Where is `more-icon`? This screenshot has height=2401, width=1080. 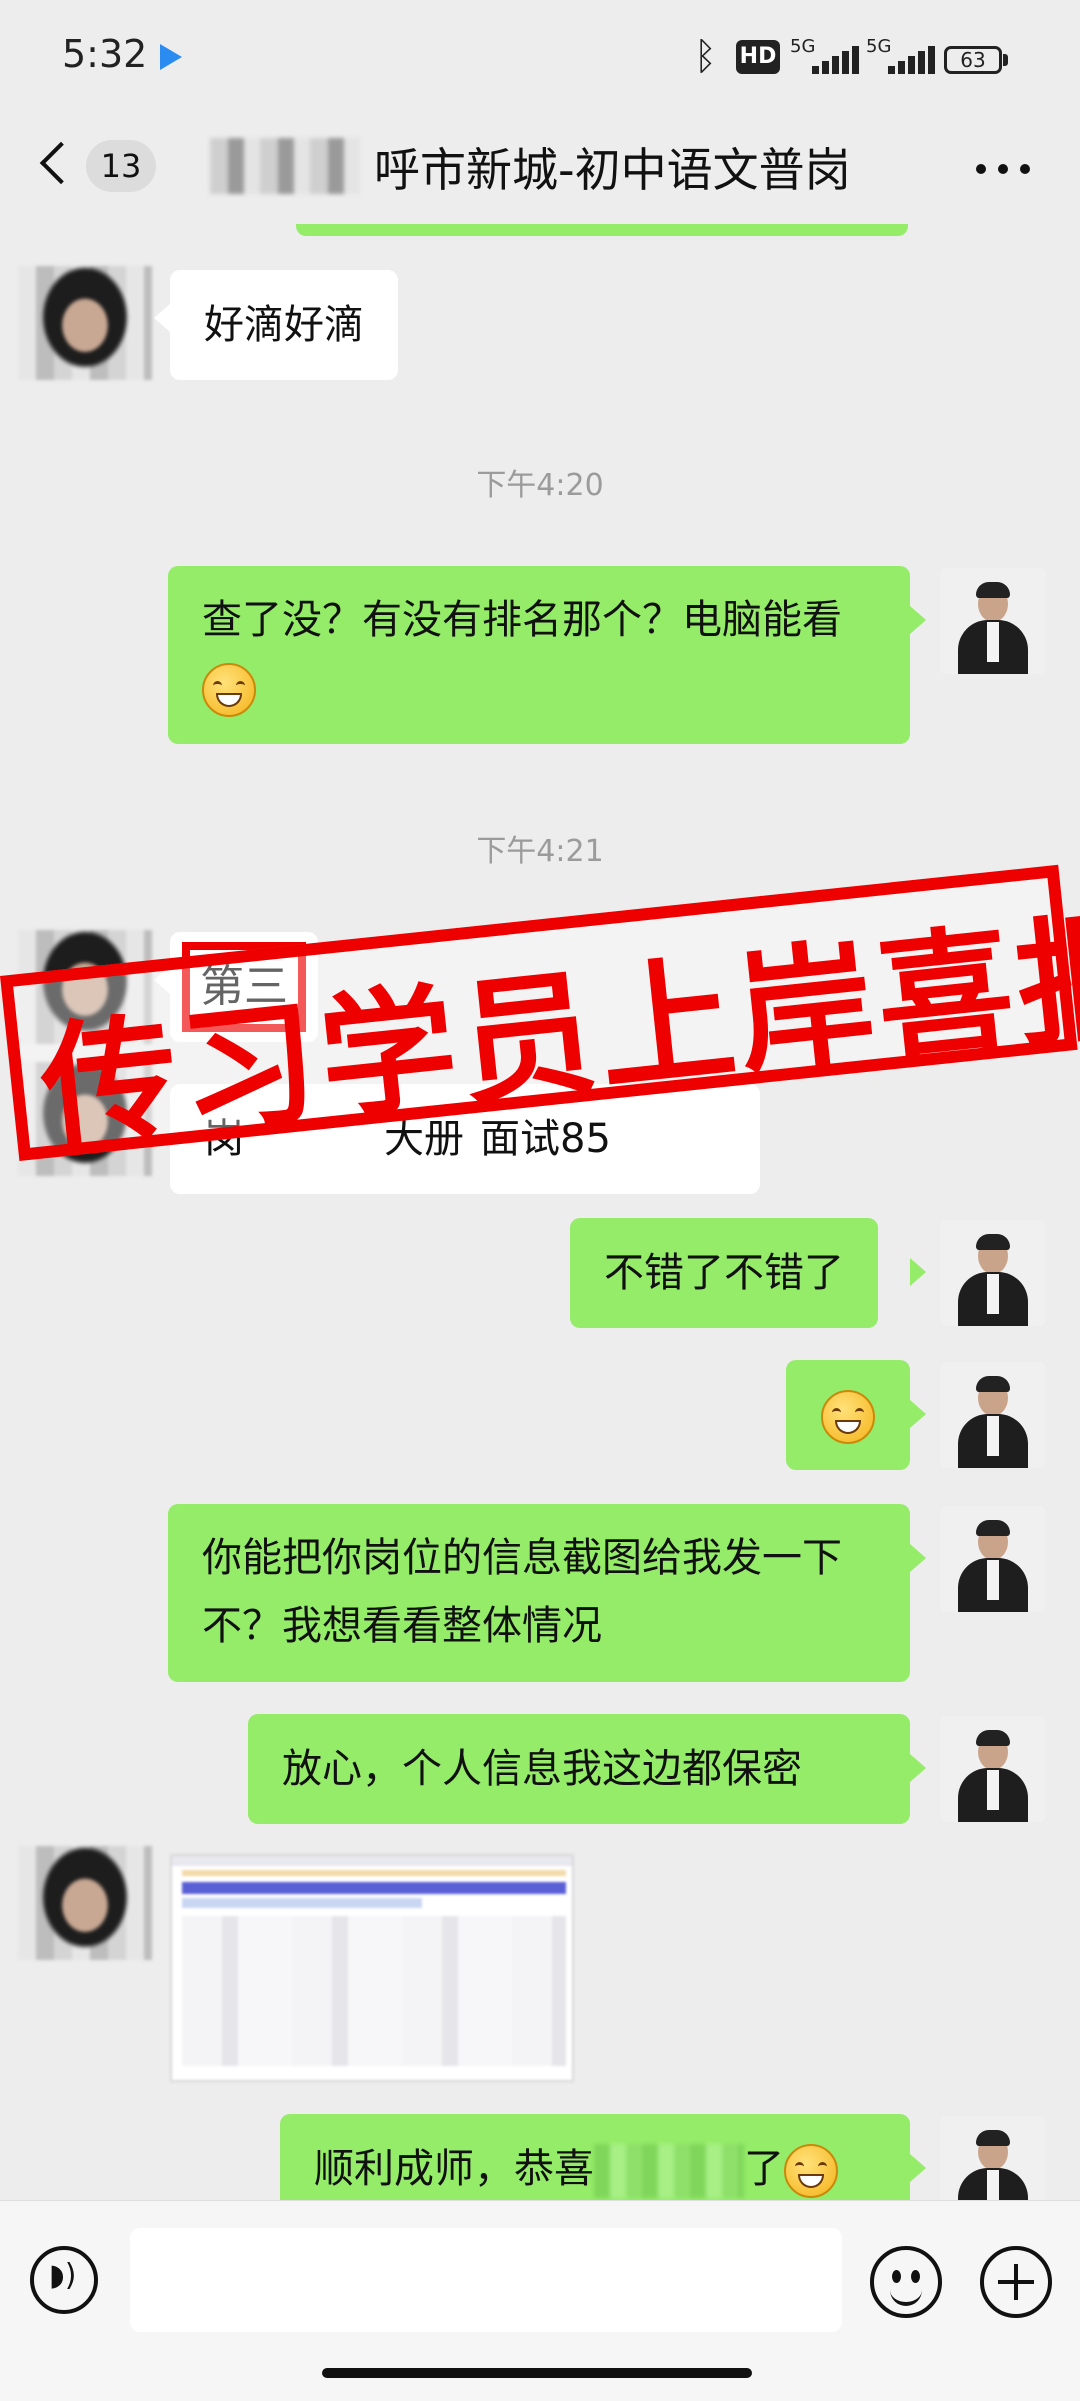
more-icon is located at coordinates (1004, 170).